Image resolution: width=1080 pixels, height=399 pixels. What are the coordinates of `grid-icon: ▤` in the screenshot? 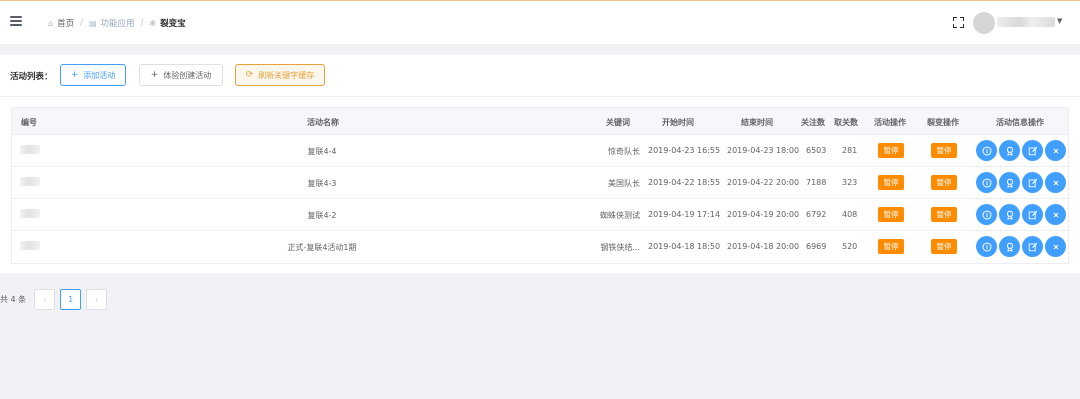 It's located at (92, 23).